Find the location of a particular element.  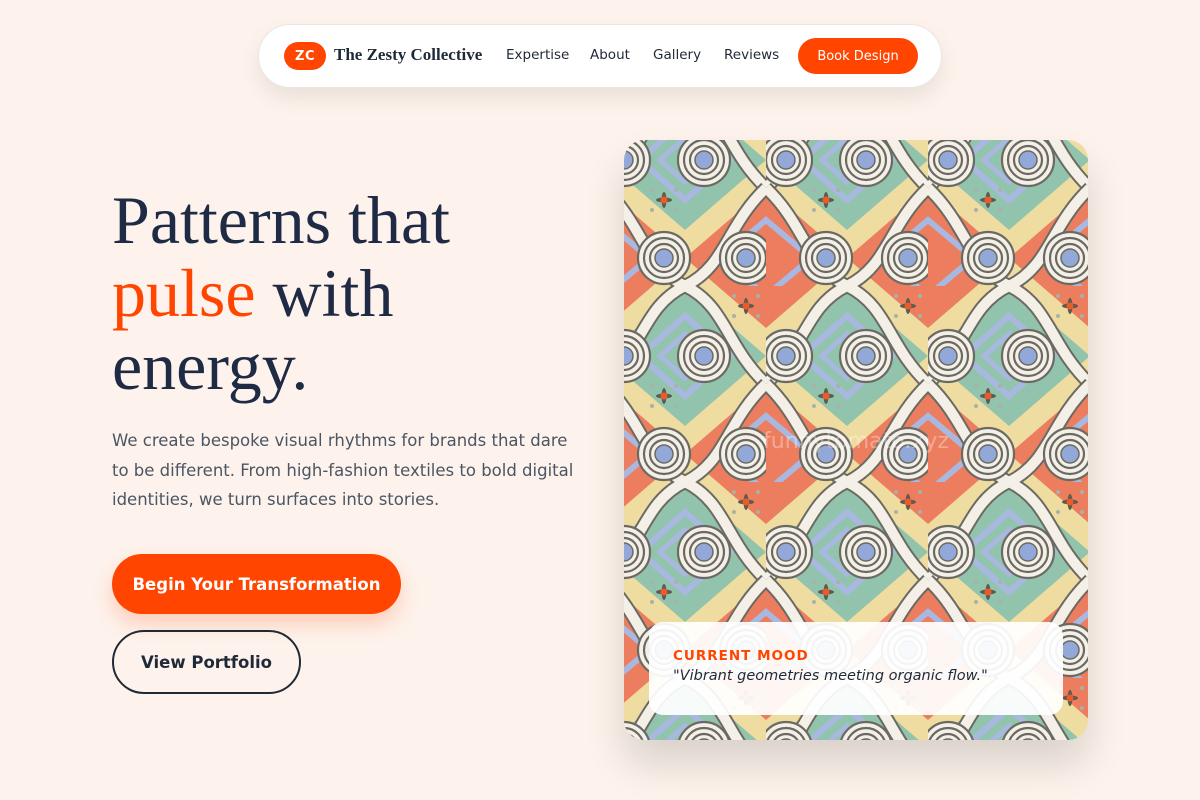

nav-link-expertise: Expertise is located at coordinates (537, 55).